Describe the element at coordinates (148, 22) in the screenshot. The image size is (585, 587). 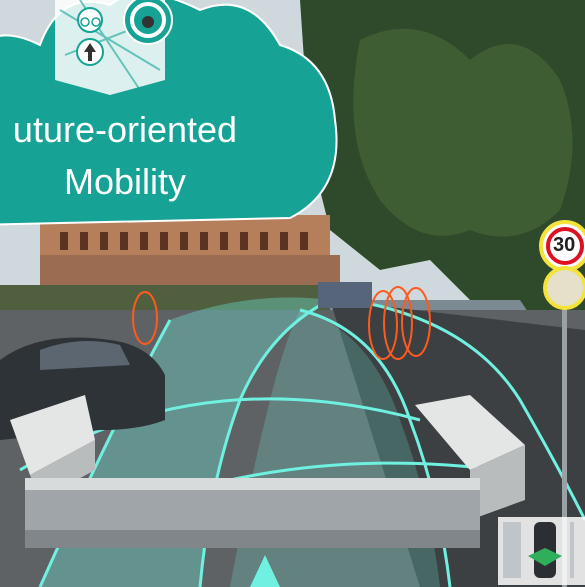
I see `steering-wheel-icon` at that location.